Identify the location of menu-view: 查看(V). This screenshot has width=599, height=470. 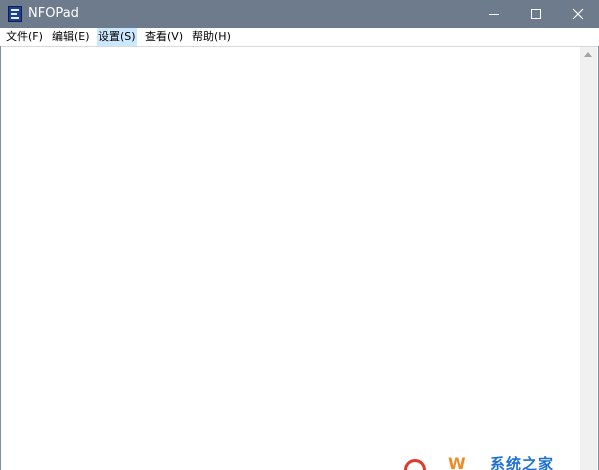
(164, 37).